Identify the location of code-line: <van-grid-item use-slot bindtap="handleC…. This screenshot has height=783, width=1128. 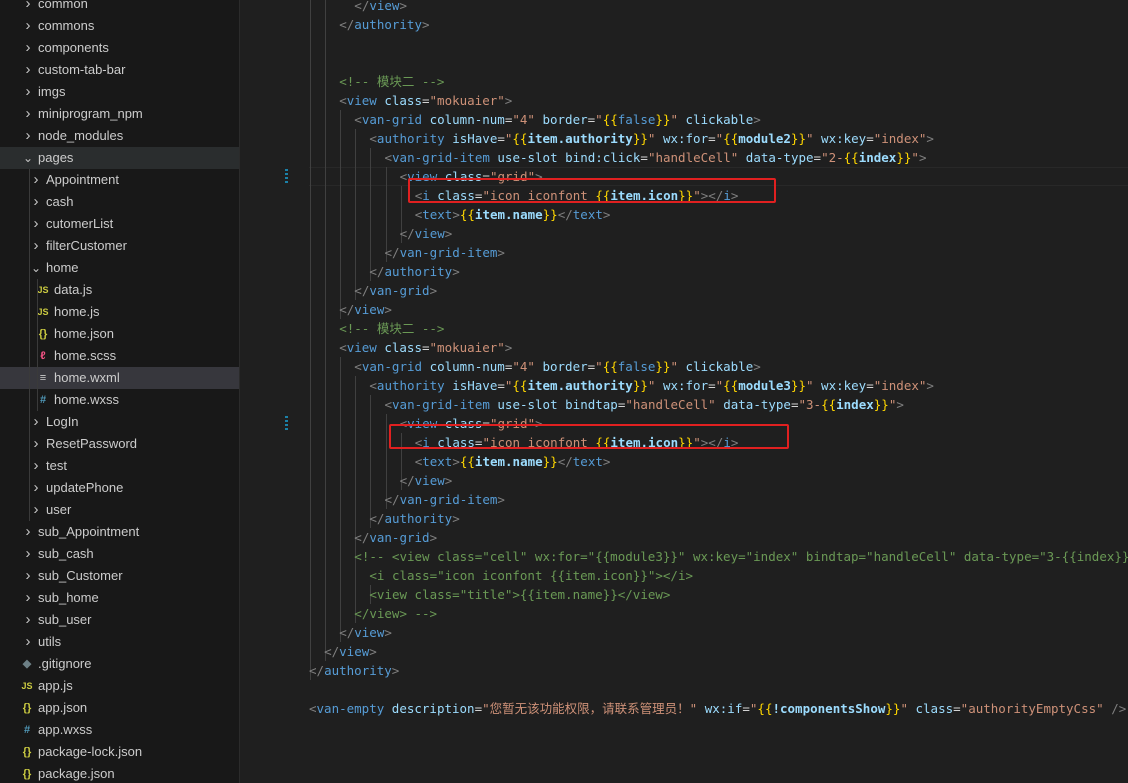
(644, 404).